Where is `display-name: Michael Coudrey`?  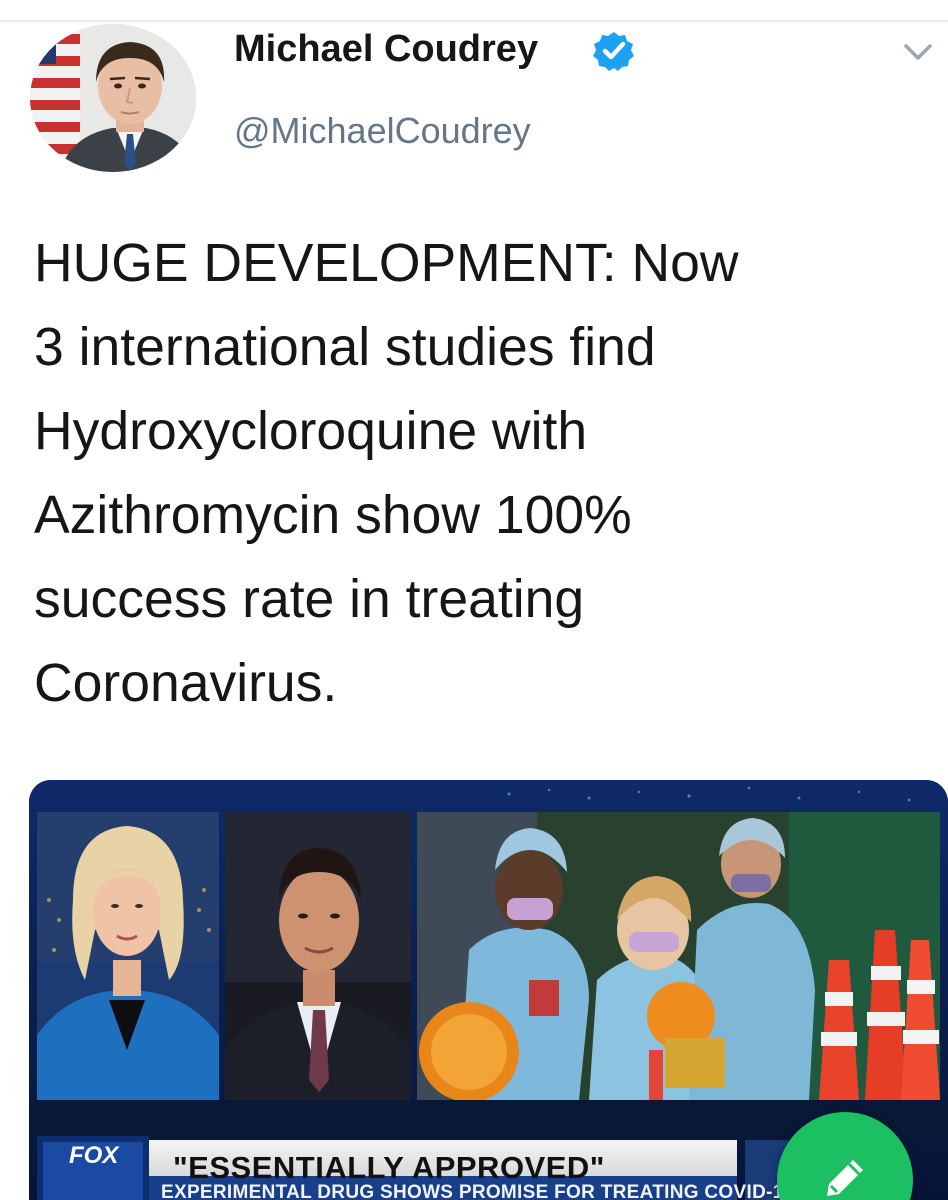
display-name: Michael Coudrey is located at coordinates (386, 49).